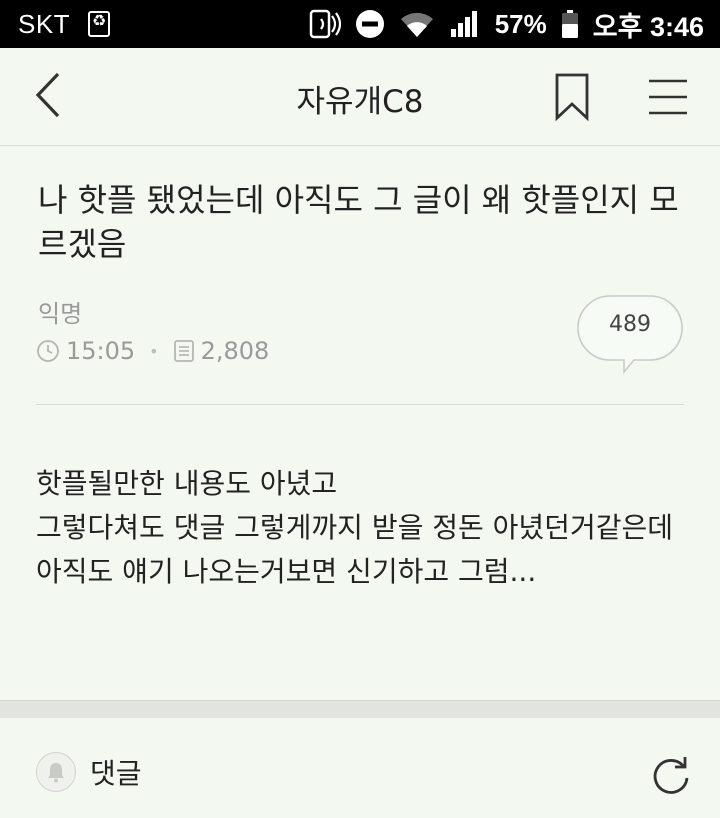  What do you see at coordinates (89, 772) in the screenshot?
I see `comment-toggle: 댓글` at bounding box center [89, 772].